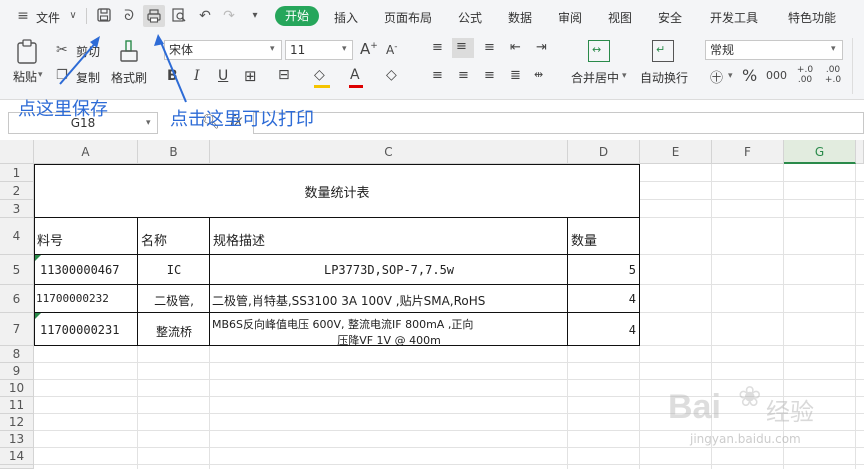  What do you see at coordinates (584, 239) in the screenshot?
I see `header-qty: 数量` at bounding box center [584, 239].